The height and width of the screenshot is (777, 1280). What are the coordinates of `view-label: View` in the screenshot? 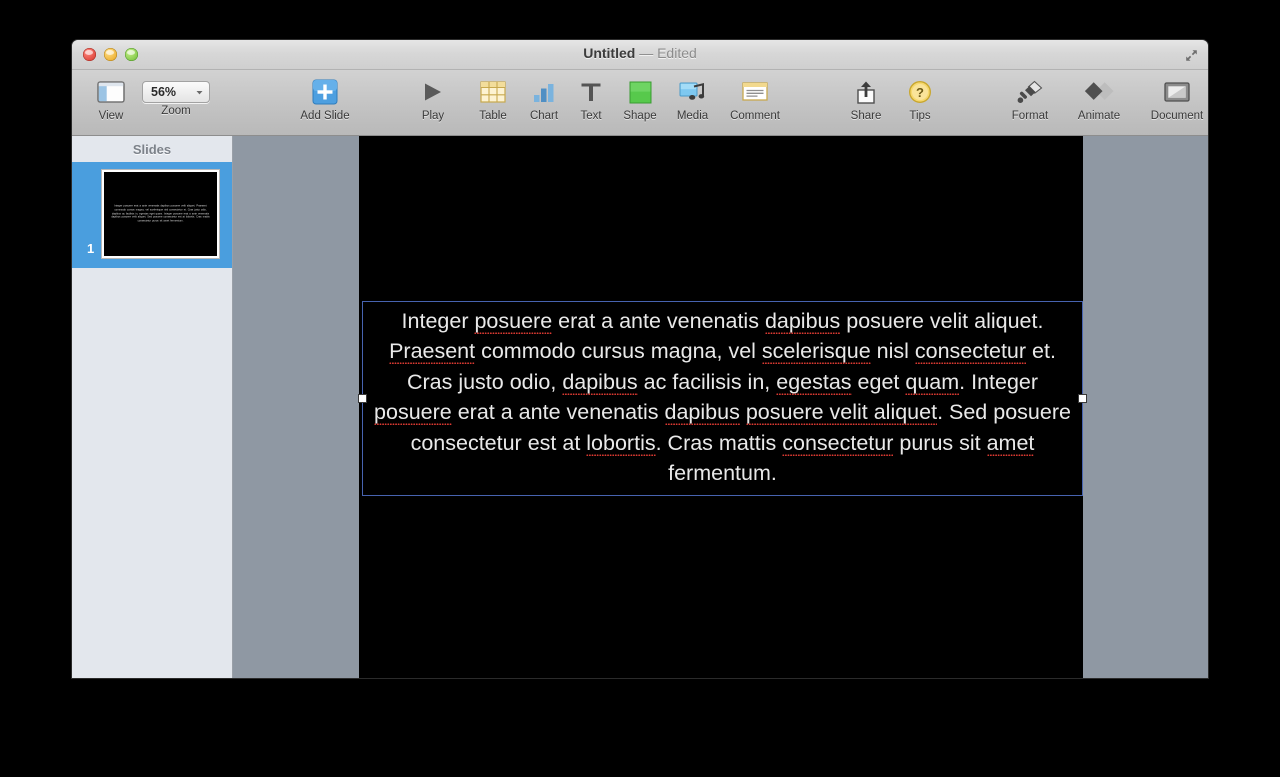 It's located at (111, 116).